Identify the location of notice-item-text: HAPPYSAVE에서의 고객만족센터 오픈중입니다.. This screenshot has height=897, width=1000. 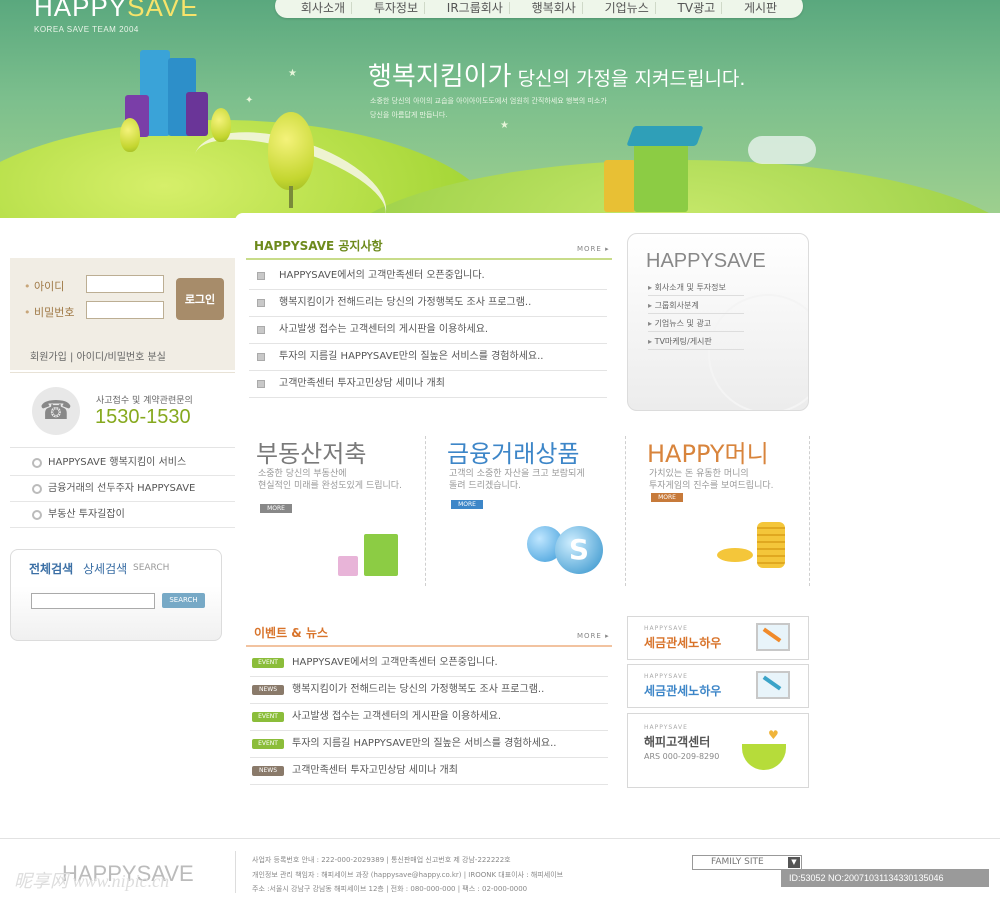
(382, 275).